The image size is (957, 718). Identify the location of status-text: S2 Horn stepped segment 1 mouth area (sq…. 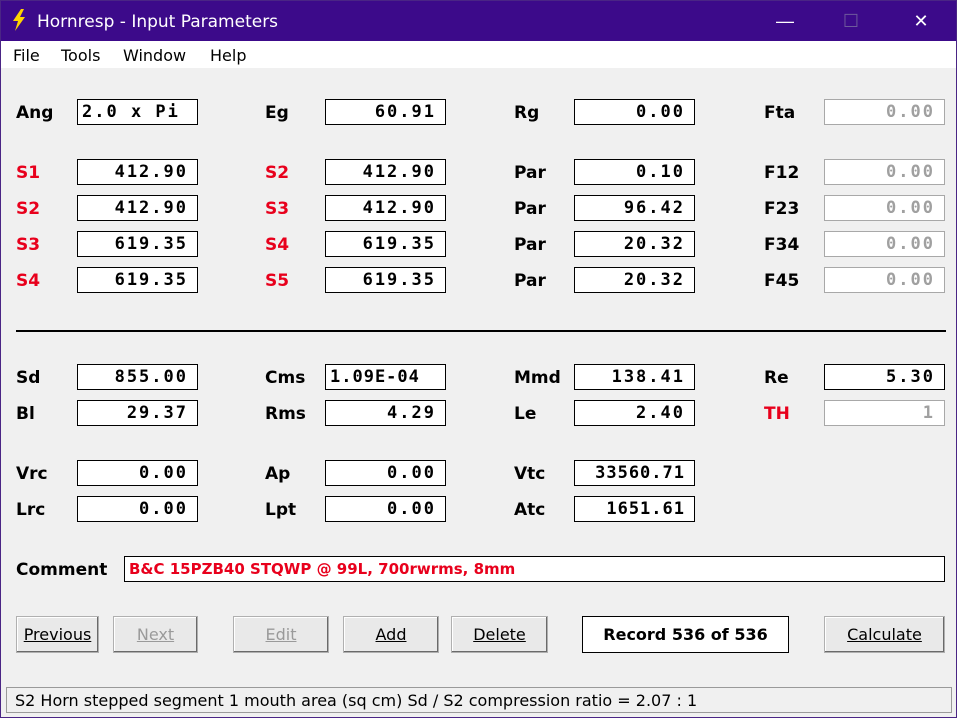
(356, 700).